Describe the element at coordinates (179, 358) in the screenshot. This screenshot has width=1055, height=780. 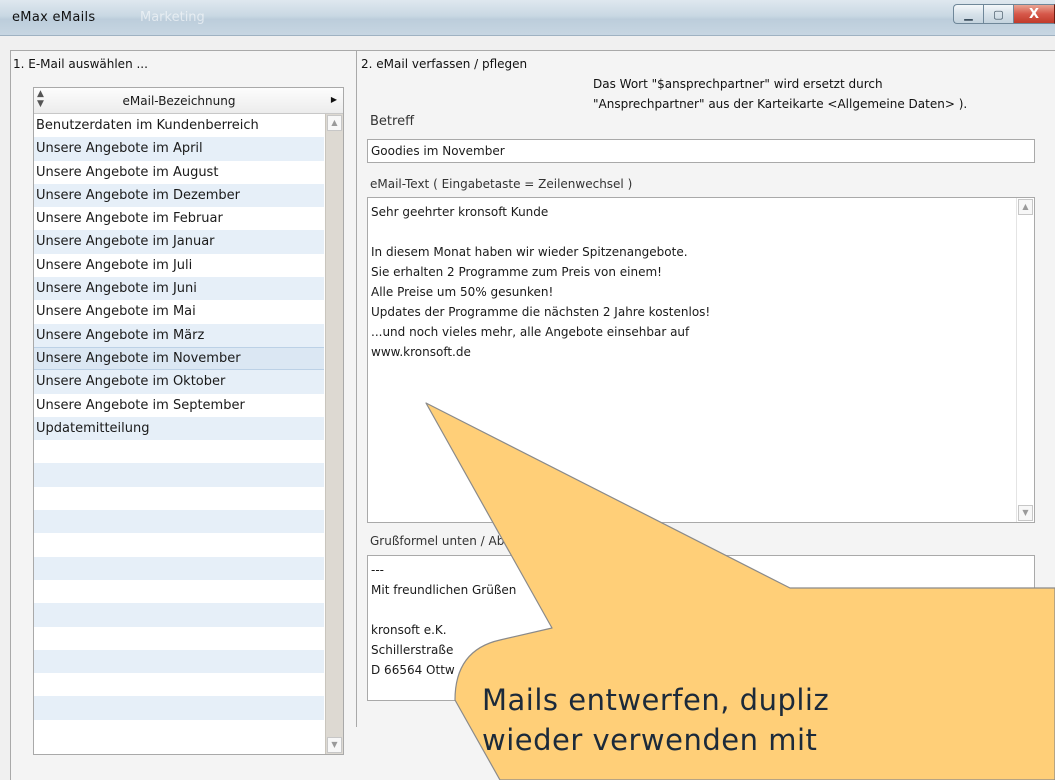
I see `list-item: Unsere Angebote im November` at that location.